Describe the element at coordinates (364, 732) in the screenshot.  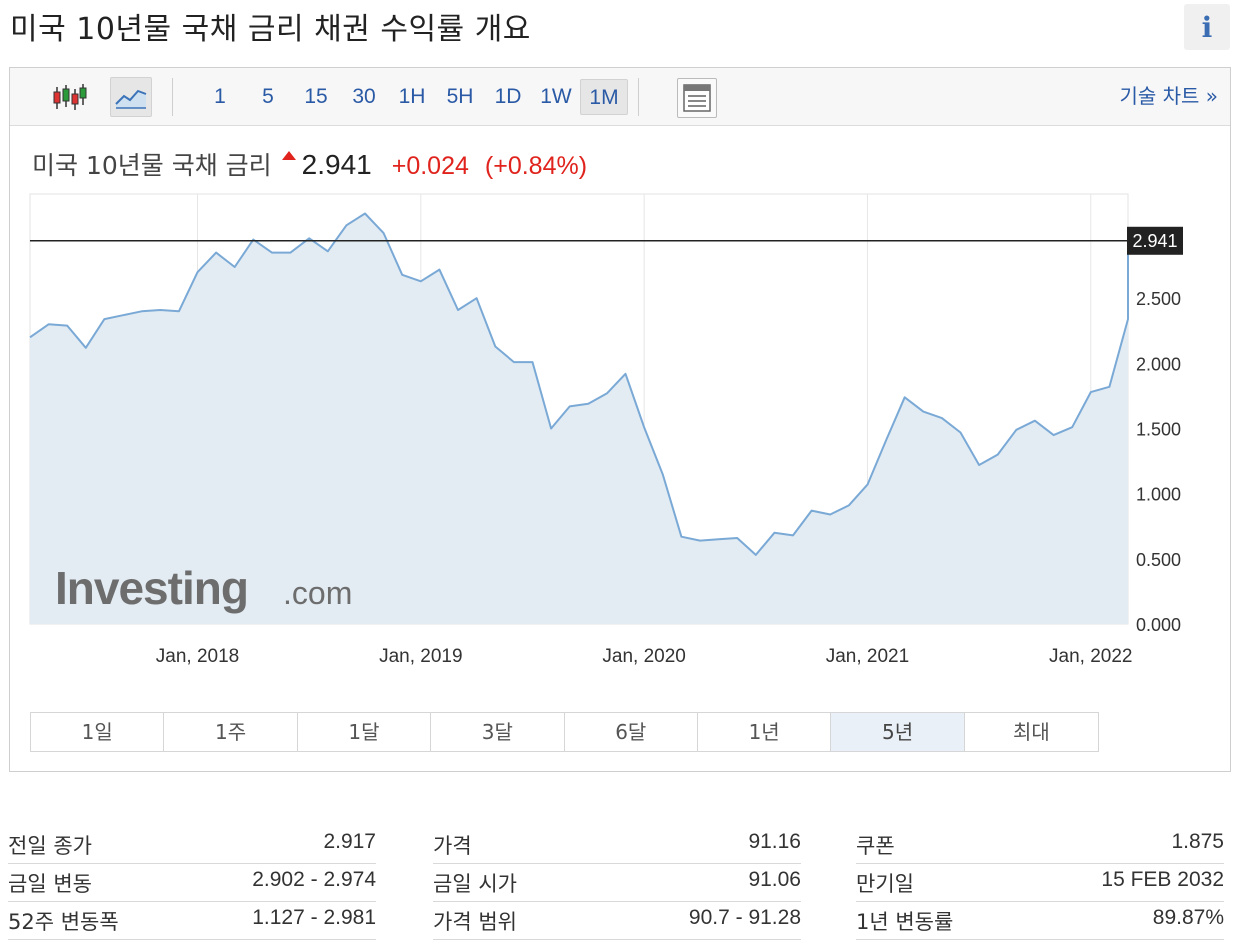
I see `period-1m: 1달` at that location.